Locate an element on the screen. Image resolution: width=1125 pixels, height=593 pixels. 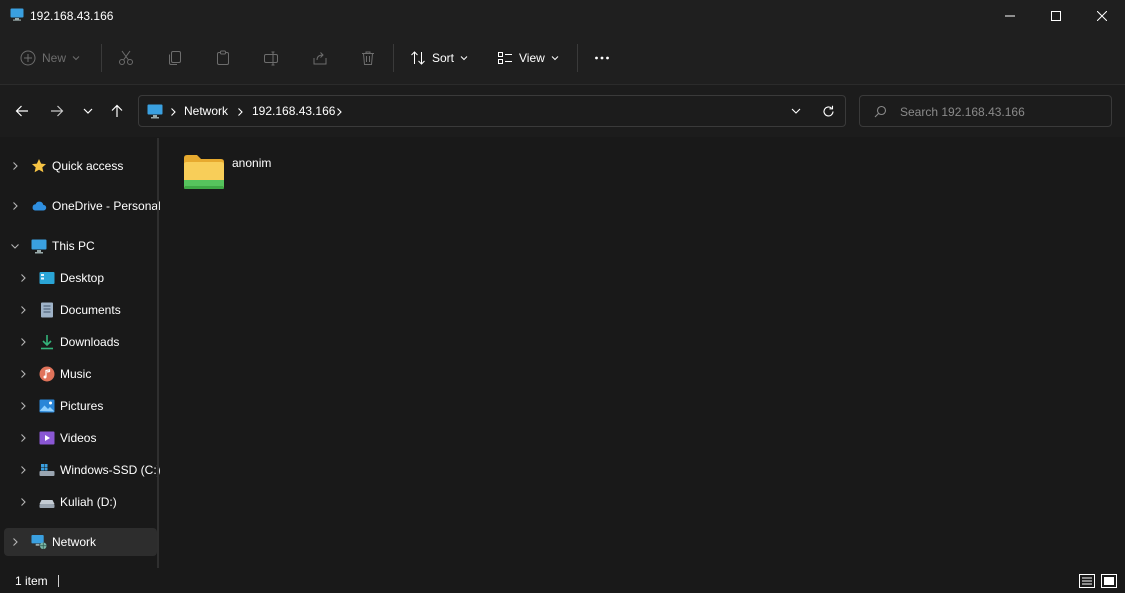
paste-button is located at coordinates (223, 58).